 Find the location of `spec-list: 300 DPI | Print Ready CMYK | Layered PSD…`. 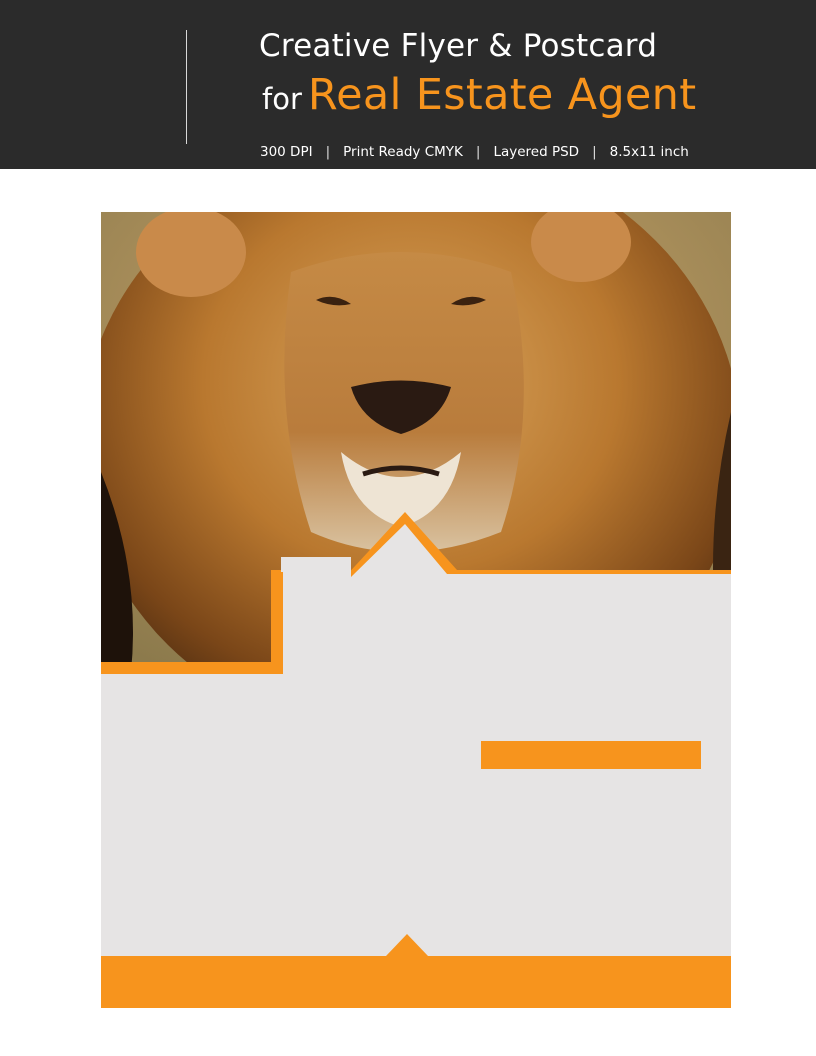

spec-list: 300 DPI | Print Ready CMYK | Layered PSD… is located at coordinates (474, 152).